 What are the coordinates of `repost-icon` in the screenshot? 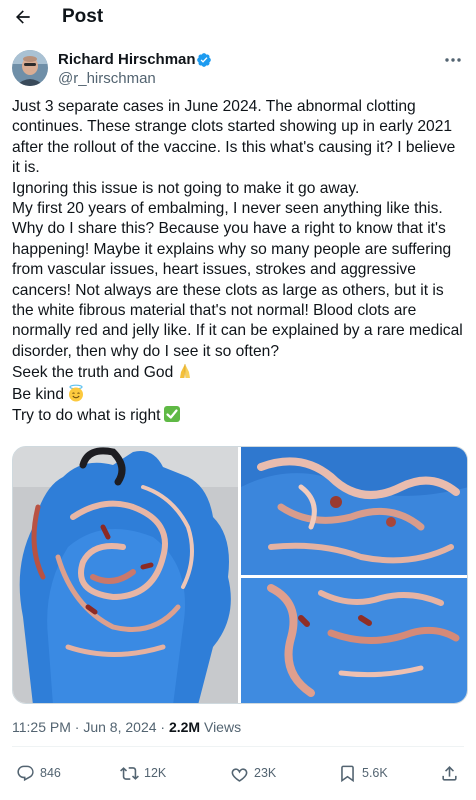 It's located at (129, 773).